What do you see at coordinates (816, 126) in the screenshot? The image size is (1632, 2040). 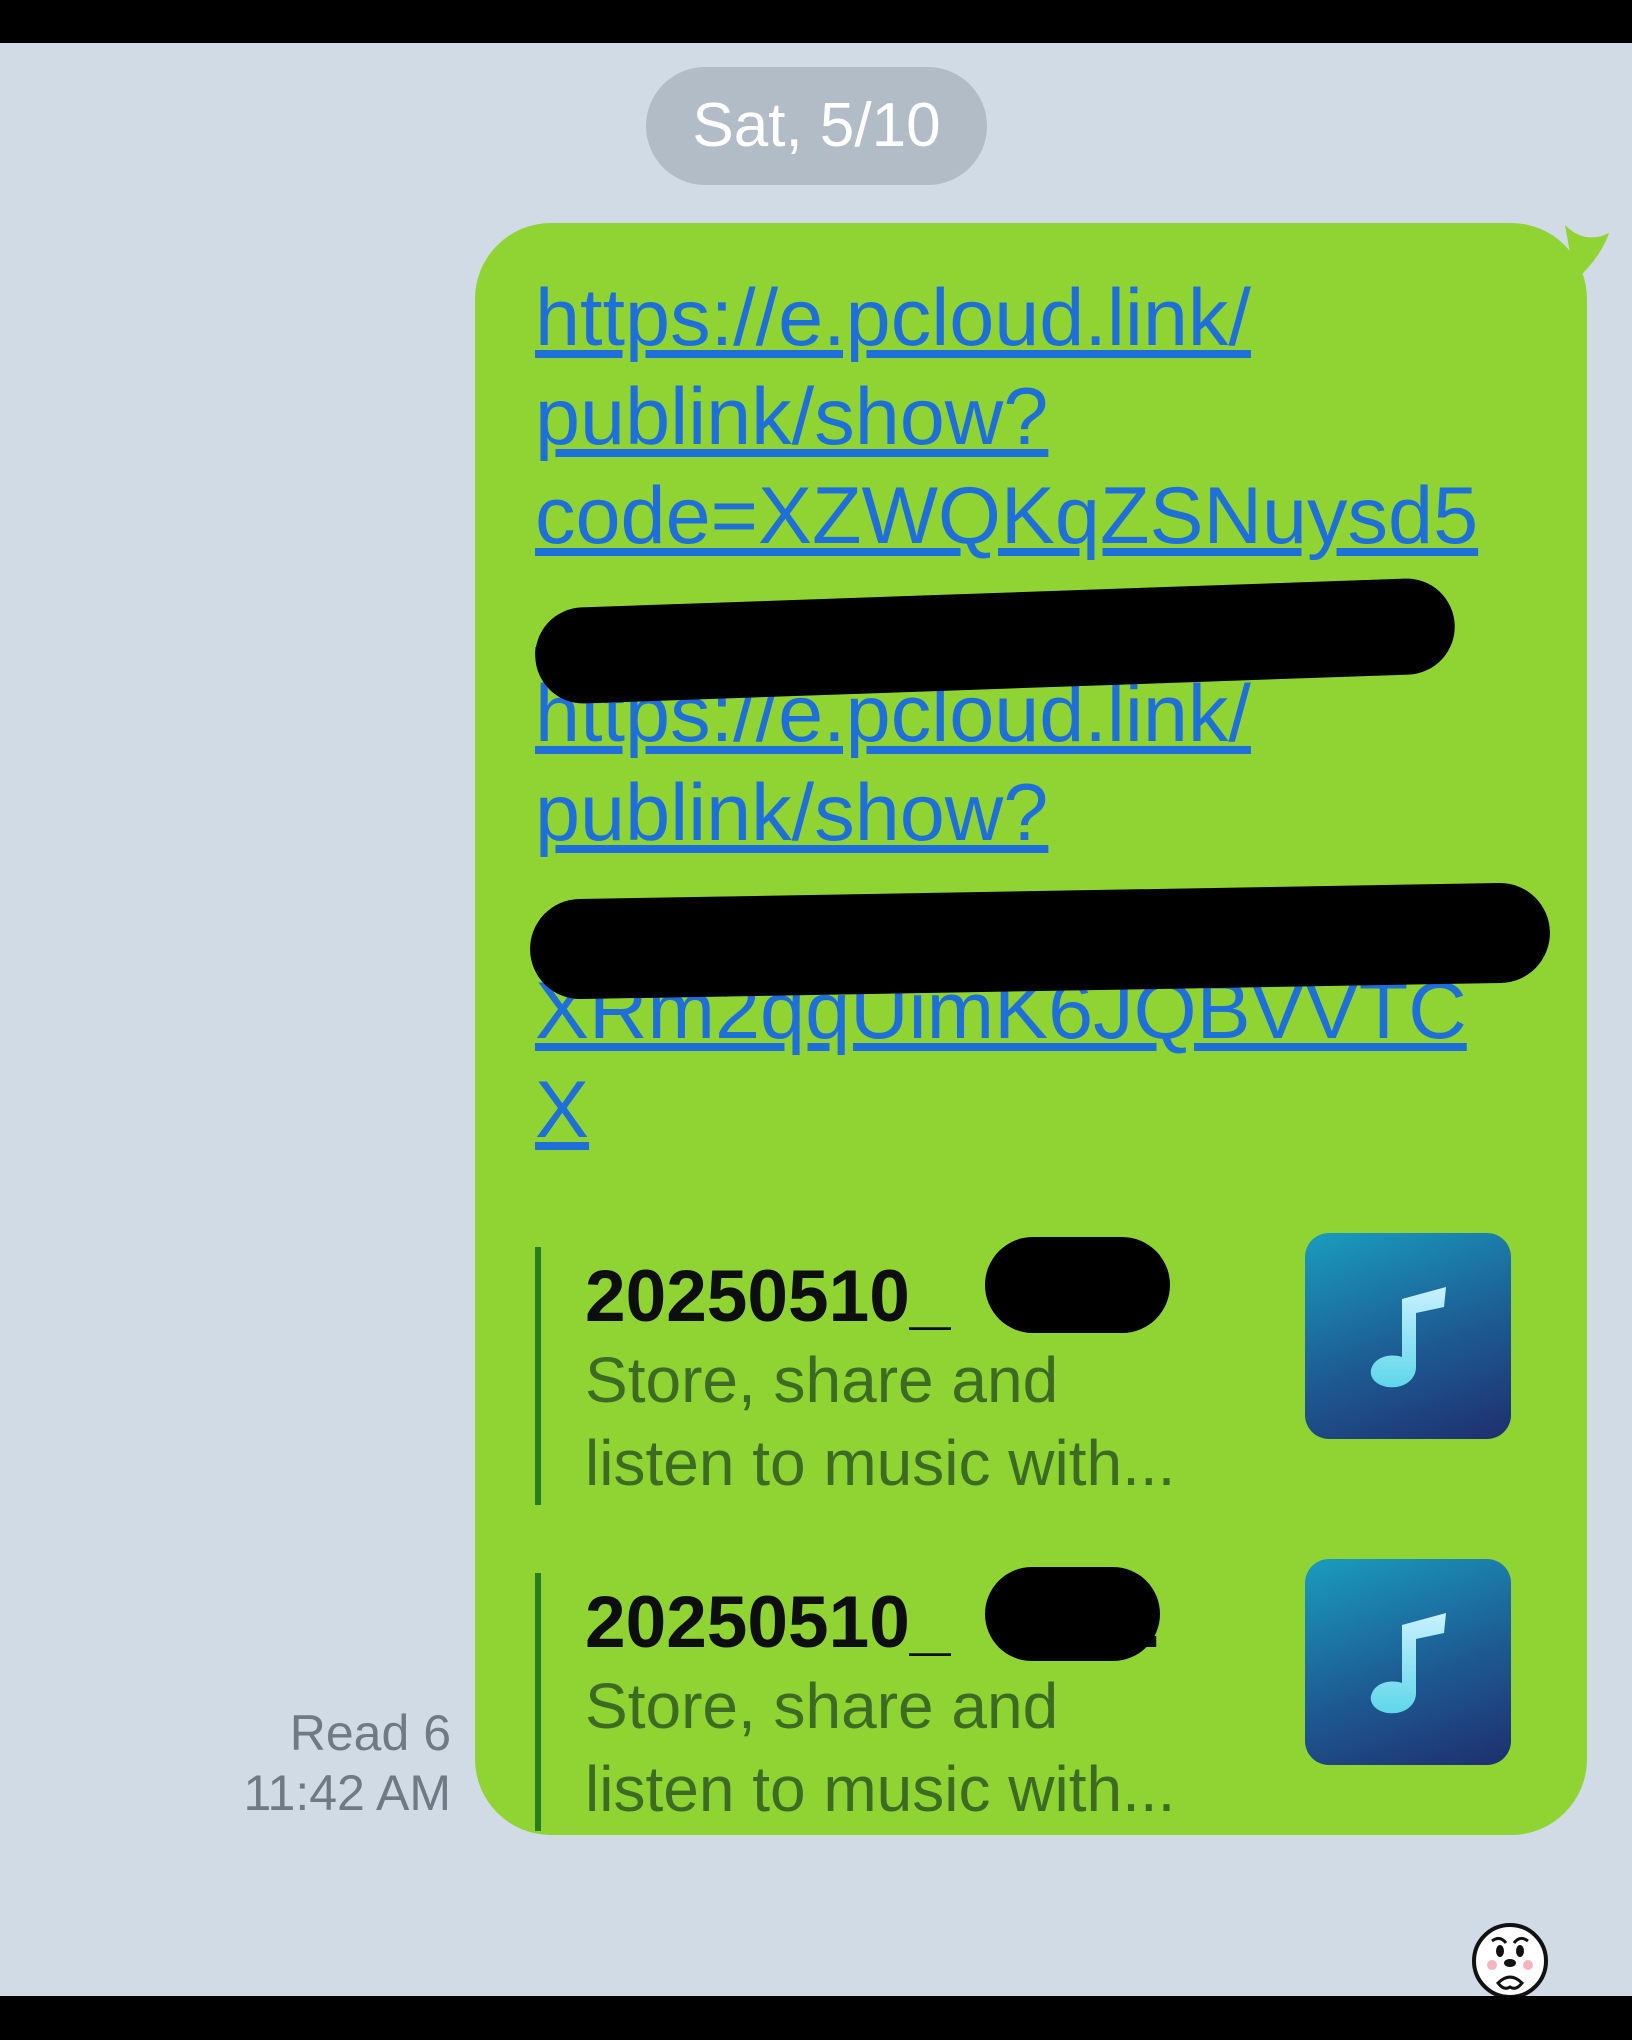 I see `date-separator: Sat, 5/10` at bounding box center [816, 126].